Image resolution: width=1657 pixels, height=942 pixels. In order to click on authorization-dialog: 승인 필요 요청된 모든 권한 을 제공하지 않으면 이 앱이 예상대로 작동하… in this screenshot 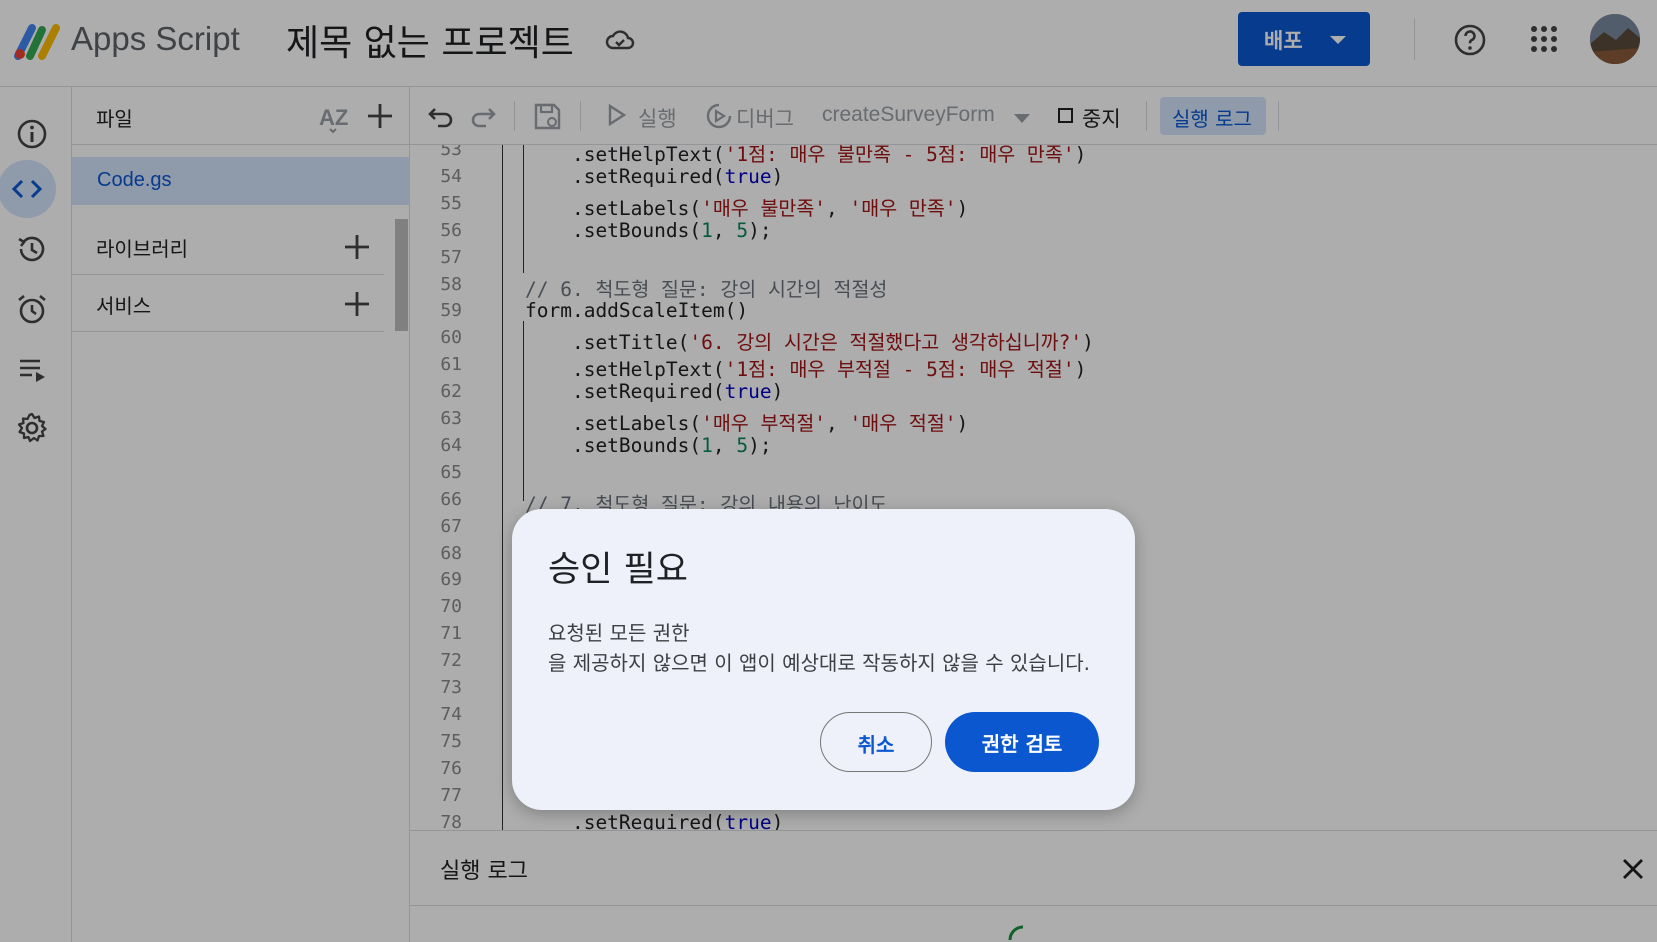, I will do `click(823, 659)`.